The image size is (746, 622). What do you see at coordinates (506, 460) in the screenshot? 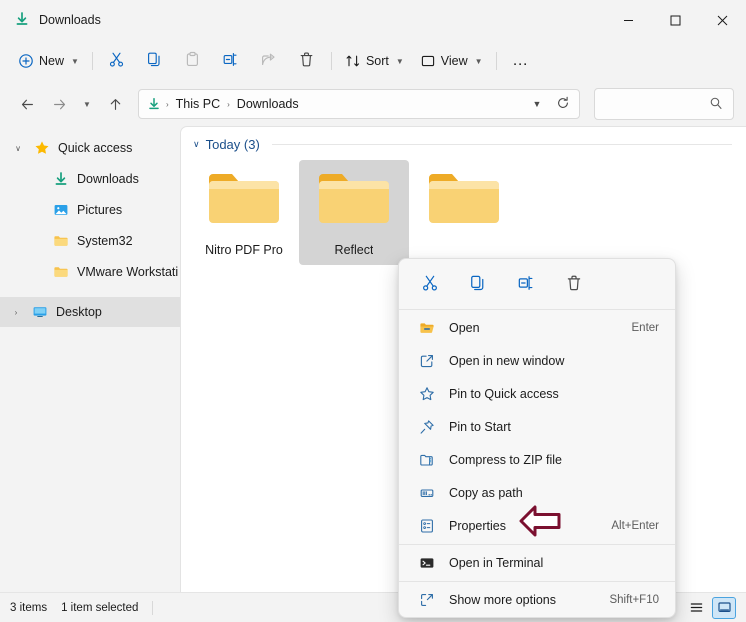
I see `context-menu-item-label: Compress to ZIP file` at bounding box center [506, 460].